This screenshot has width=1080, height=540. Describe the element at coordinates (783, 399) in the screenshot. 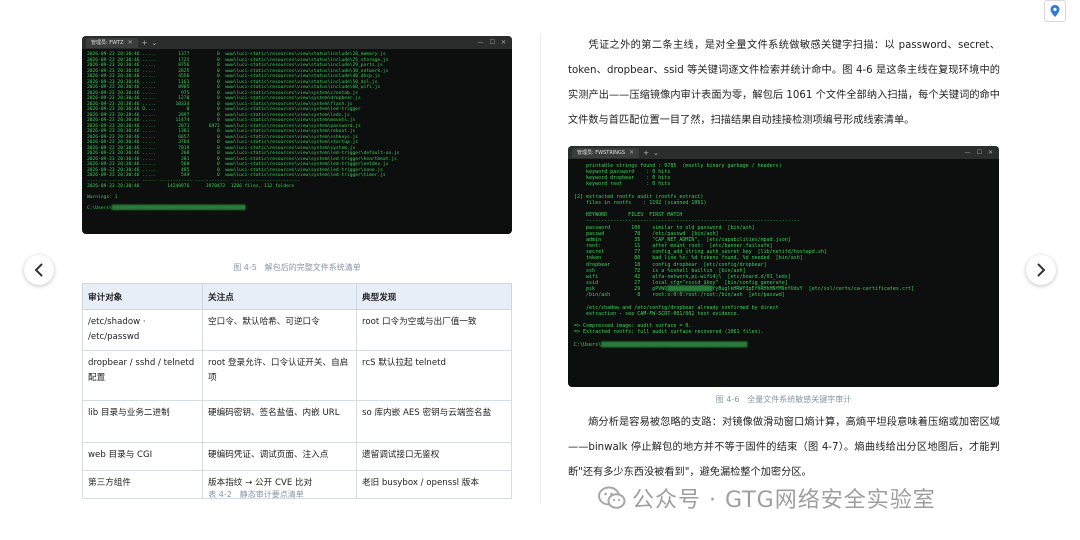

I see `figure-caption-4-6: 图 4-6 全量文件系统敏感关键字审计` at that location.